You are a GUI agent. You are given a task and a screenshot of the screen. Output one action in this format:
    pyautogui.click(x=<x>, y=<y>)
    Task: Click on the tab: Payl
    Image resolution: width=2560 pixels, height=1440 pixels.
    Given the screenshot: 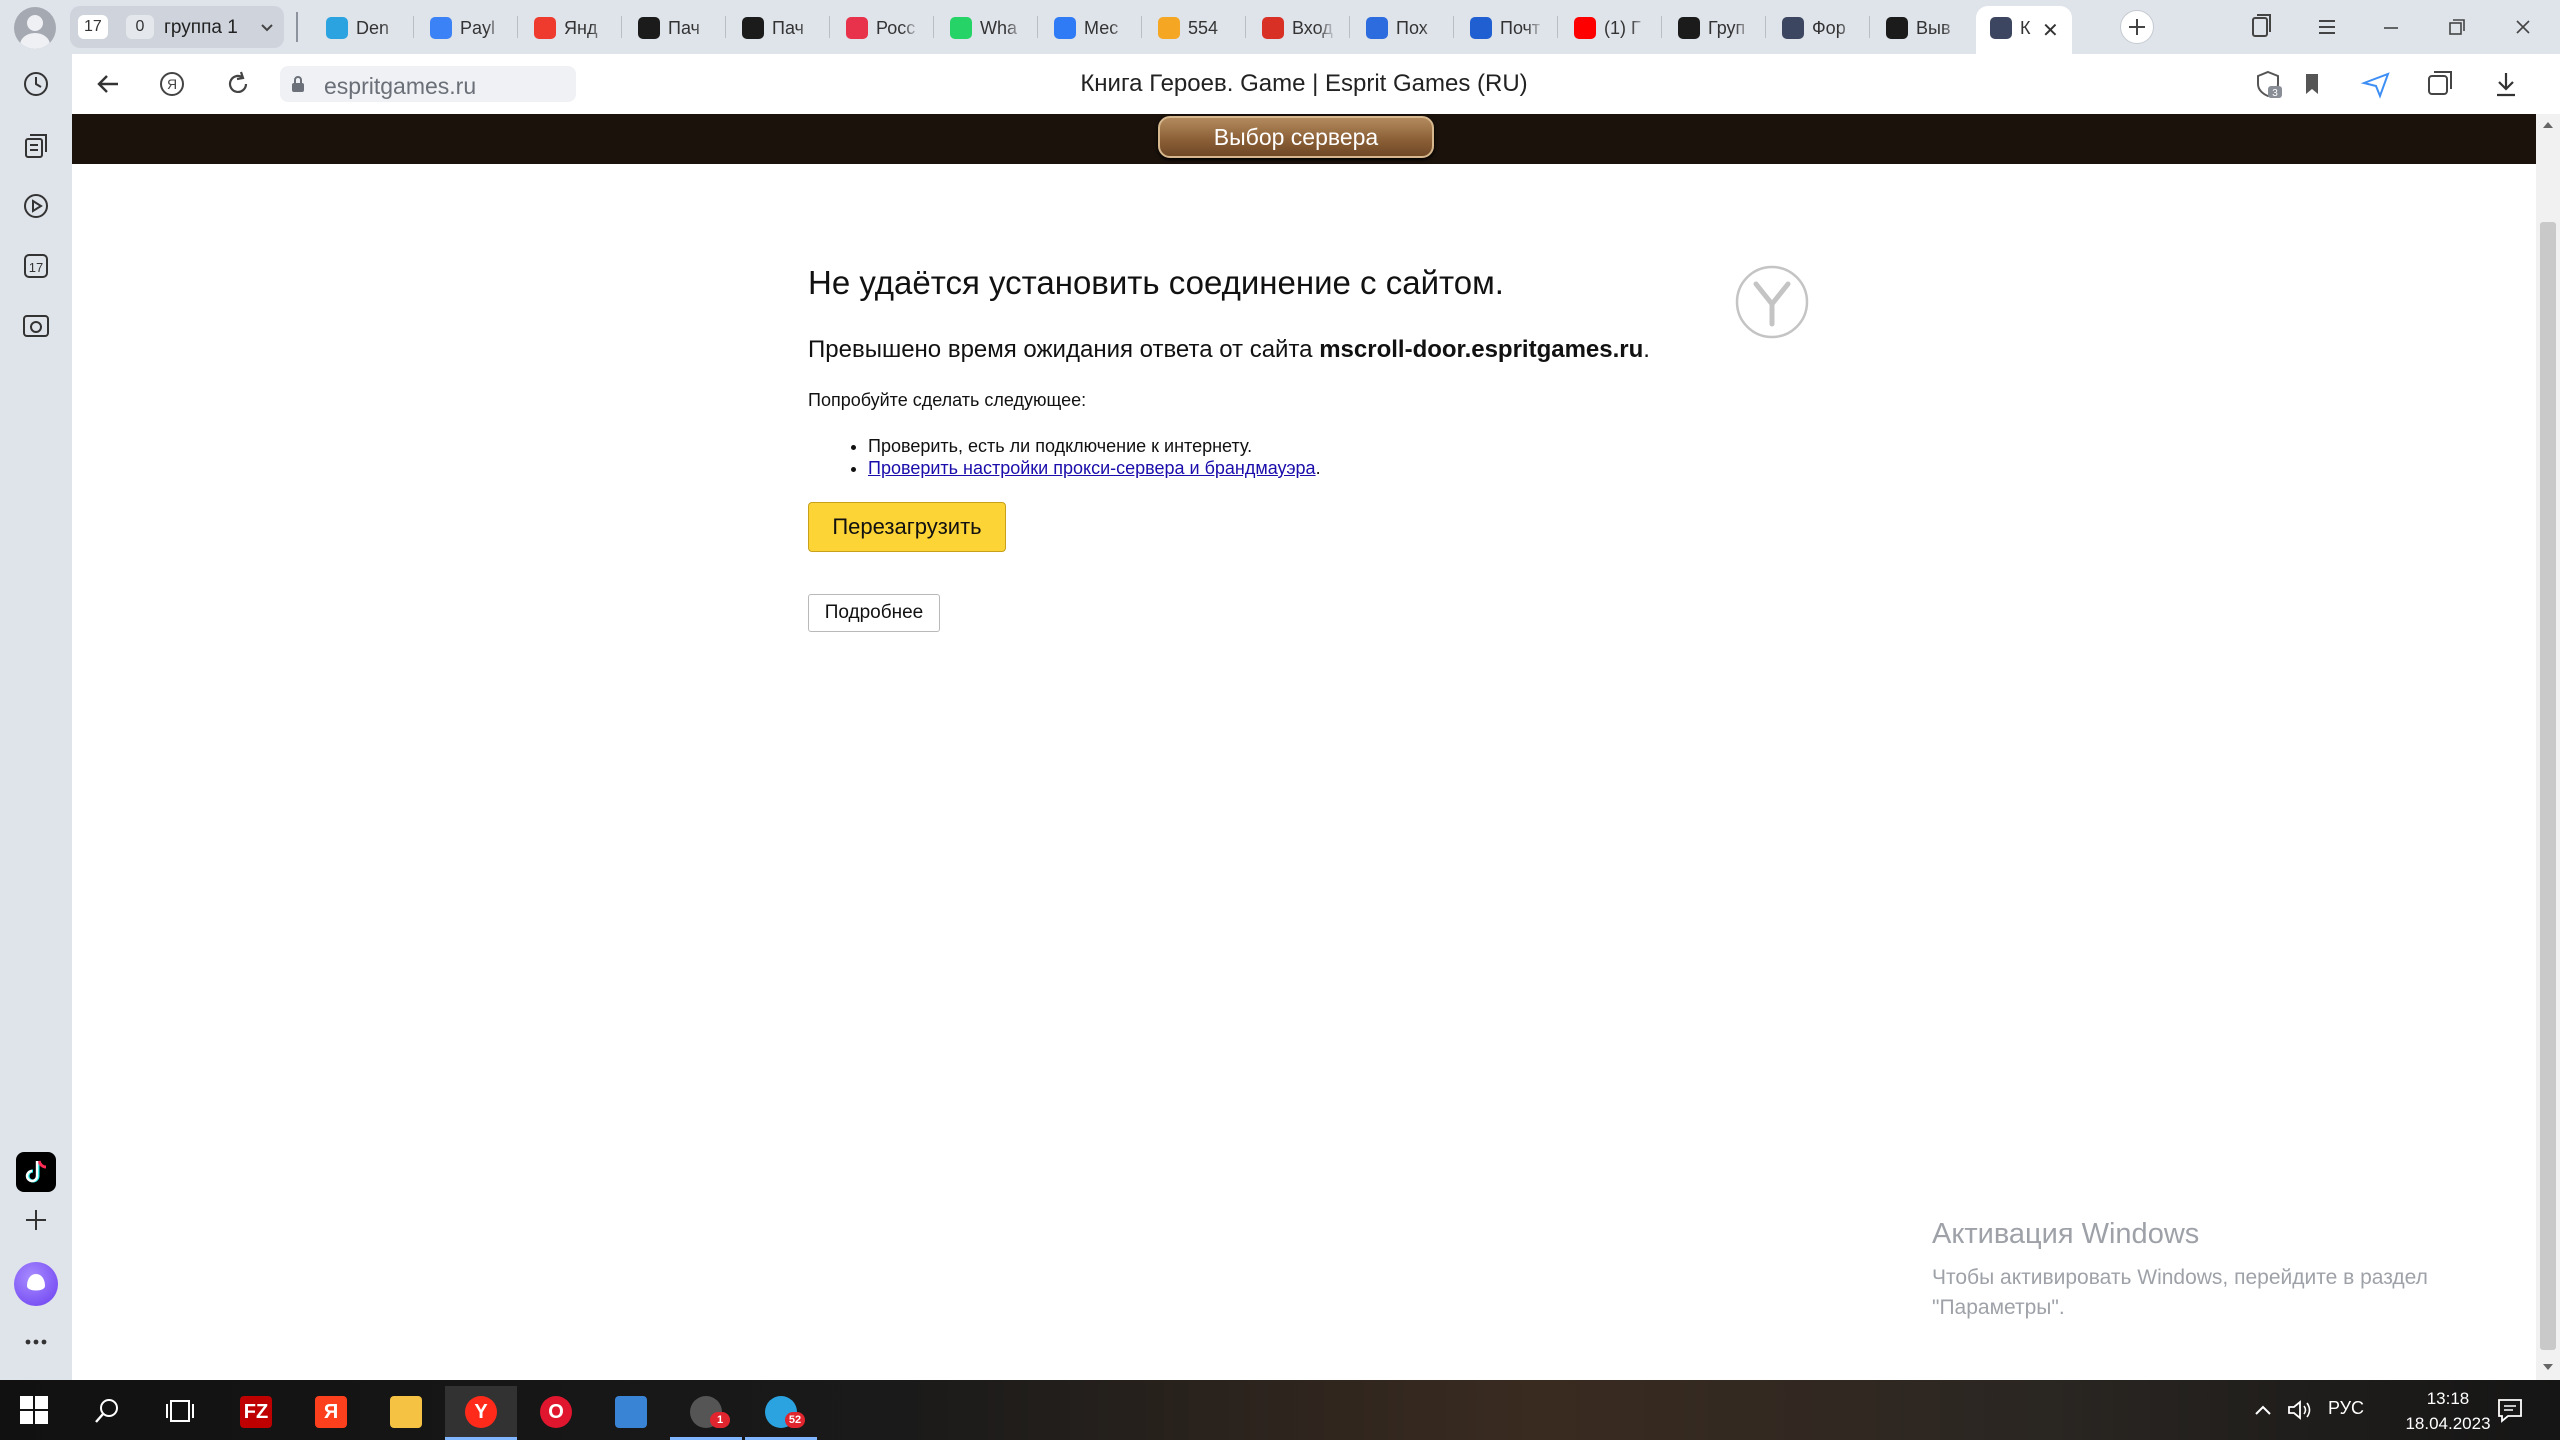 What is the action you would take?
    pyautogui.click(x=467, y=27)
    